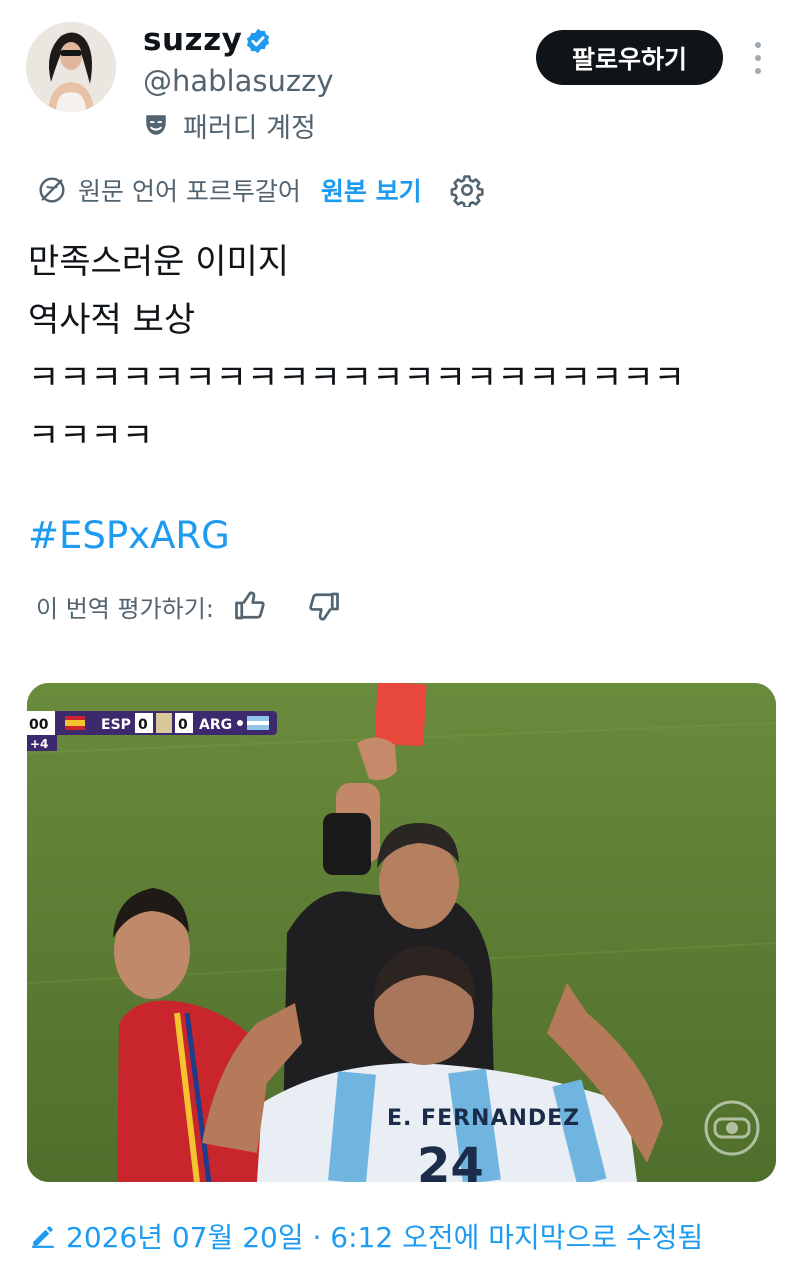  Describe the element at coordinates (250, 606) in the screenshot. I see `thumbs-up-icon` at that location.